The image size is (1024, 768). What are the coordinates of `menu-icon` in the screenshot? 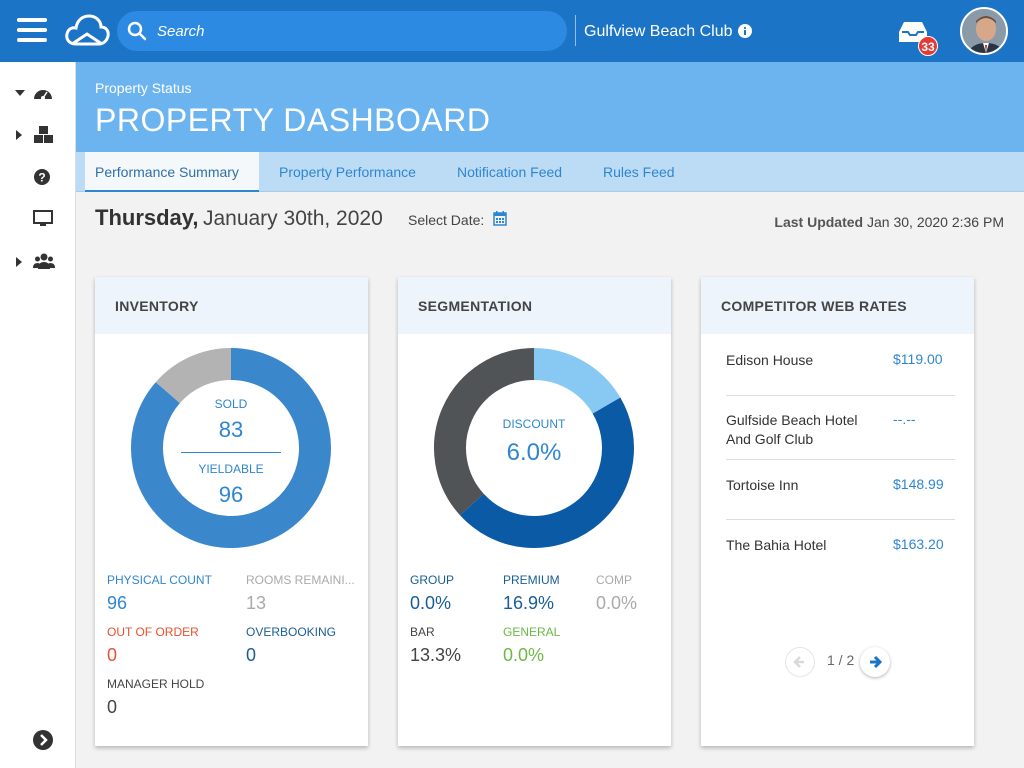 It's located at (32, 31).